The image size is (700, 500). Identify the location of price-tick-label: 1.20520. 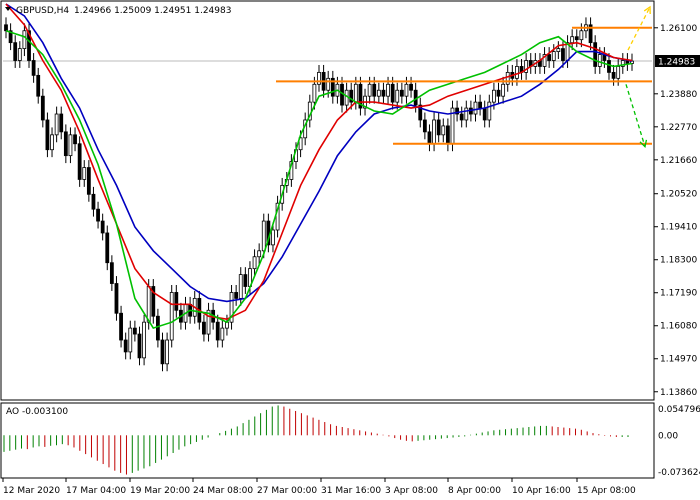
(678, 195).